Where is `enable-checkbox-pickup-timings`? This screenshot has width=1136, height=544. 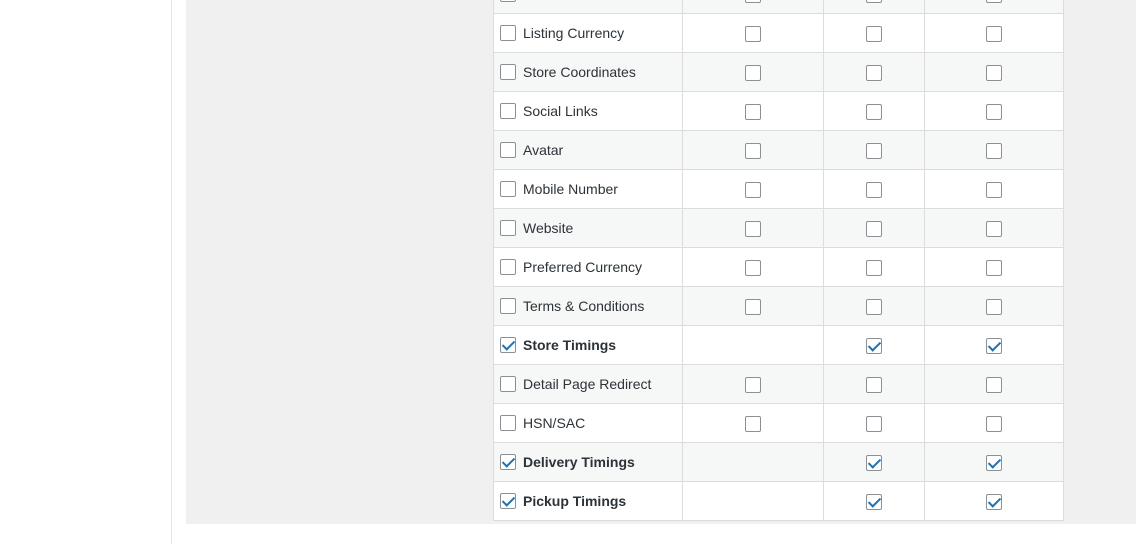
enable-checkbox-pickup-timings is located at coordinates (508, 501).